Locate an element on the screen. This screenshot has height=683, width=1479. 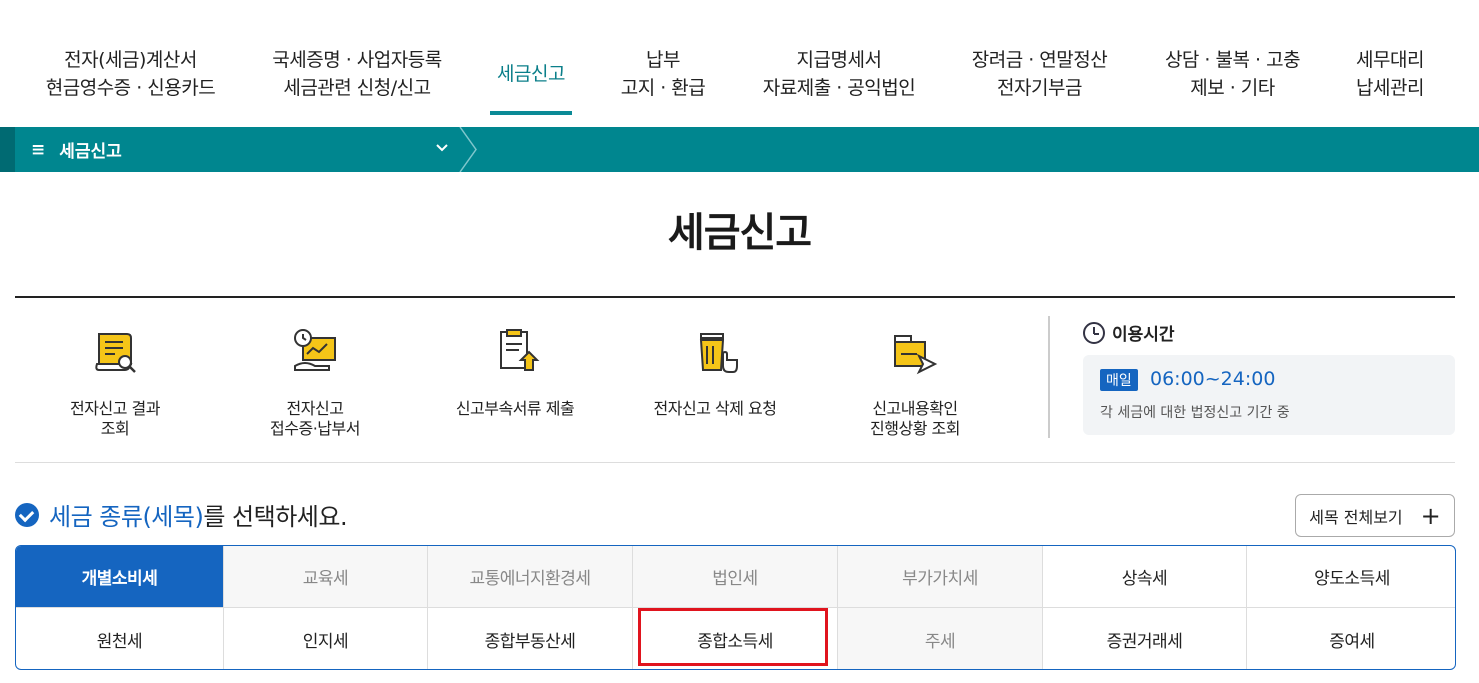
quick-label: 조회 is located at coordinates (115, 428).